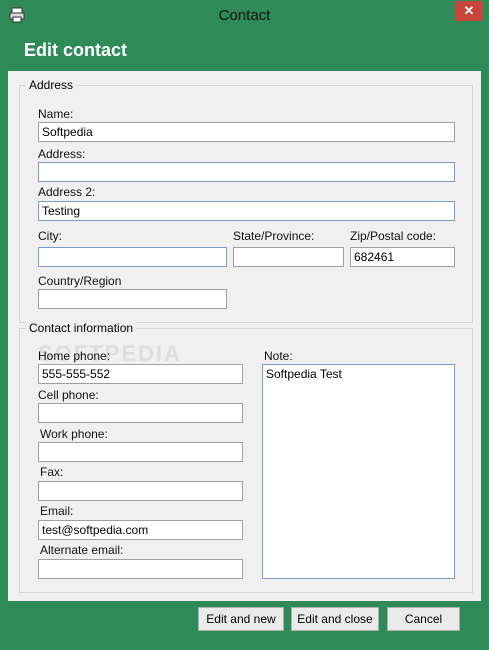 This screenshot has height=650, width=489. I want to click on close-button: ✕, so click(469, 11).